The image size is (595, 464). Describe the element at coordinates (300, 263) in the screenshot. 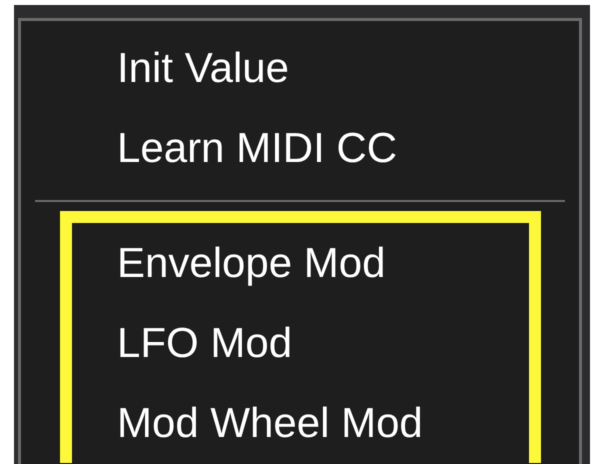

I see `menu-item: Envelope Mod` at that location.